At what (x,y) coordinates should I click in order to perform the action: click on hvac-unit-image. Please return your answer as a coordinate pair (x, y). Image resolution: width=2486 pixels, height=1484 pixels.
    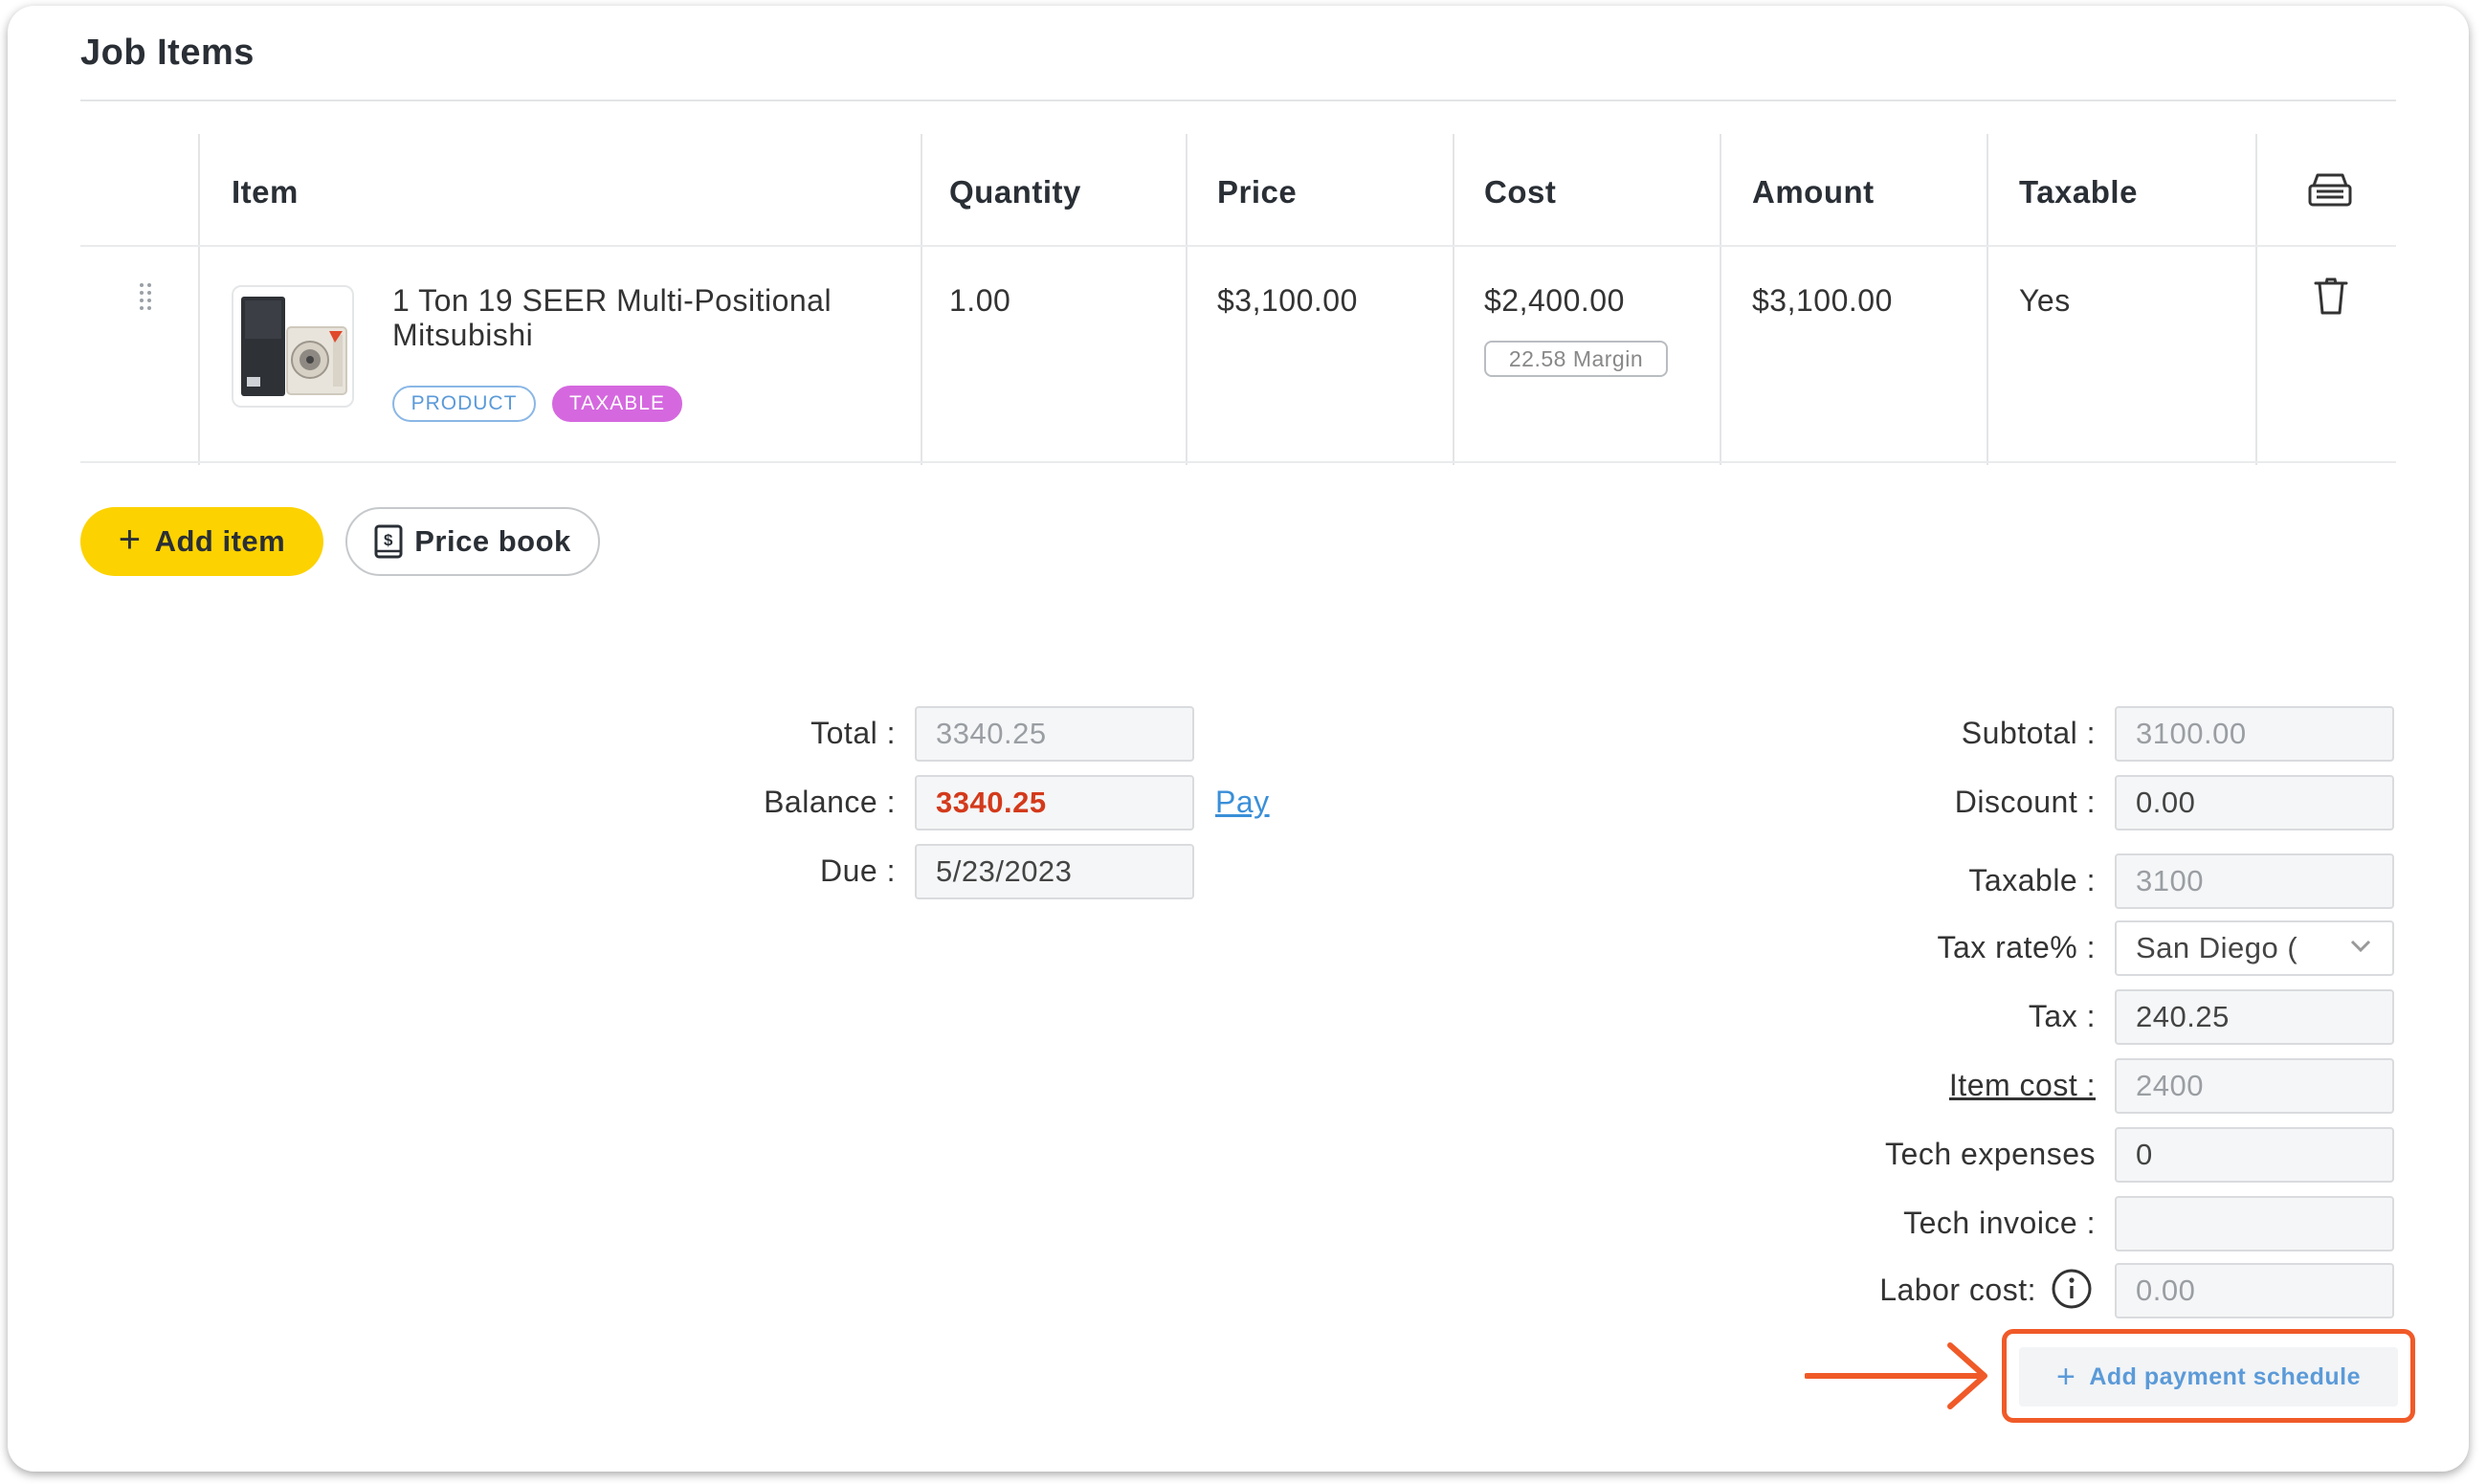
    Looking at the image, I should click on (294, 346).